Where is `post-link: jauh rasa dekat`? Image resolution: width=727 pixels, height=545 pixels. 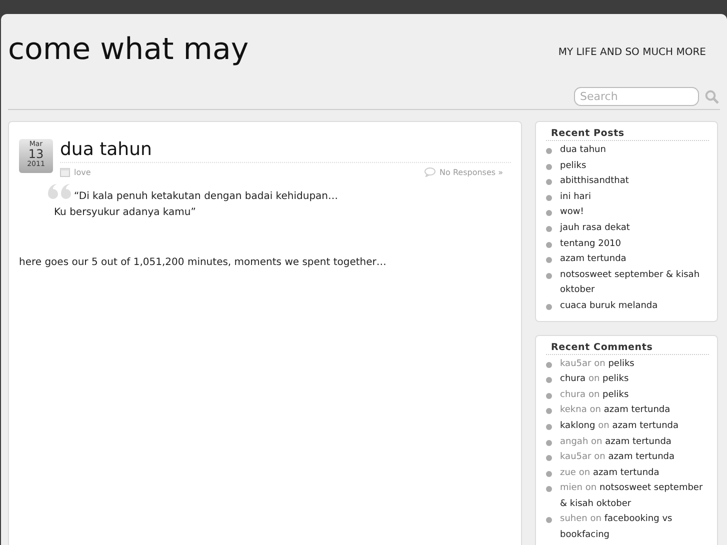
post-link: jauh rasa dekat is located at coordinates (595, 228).